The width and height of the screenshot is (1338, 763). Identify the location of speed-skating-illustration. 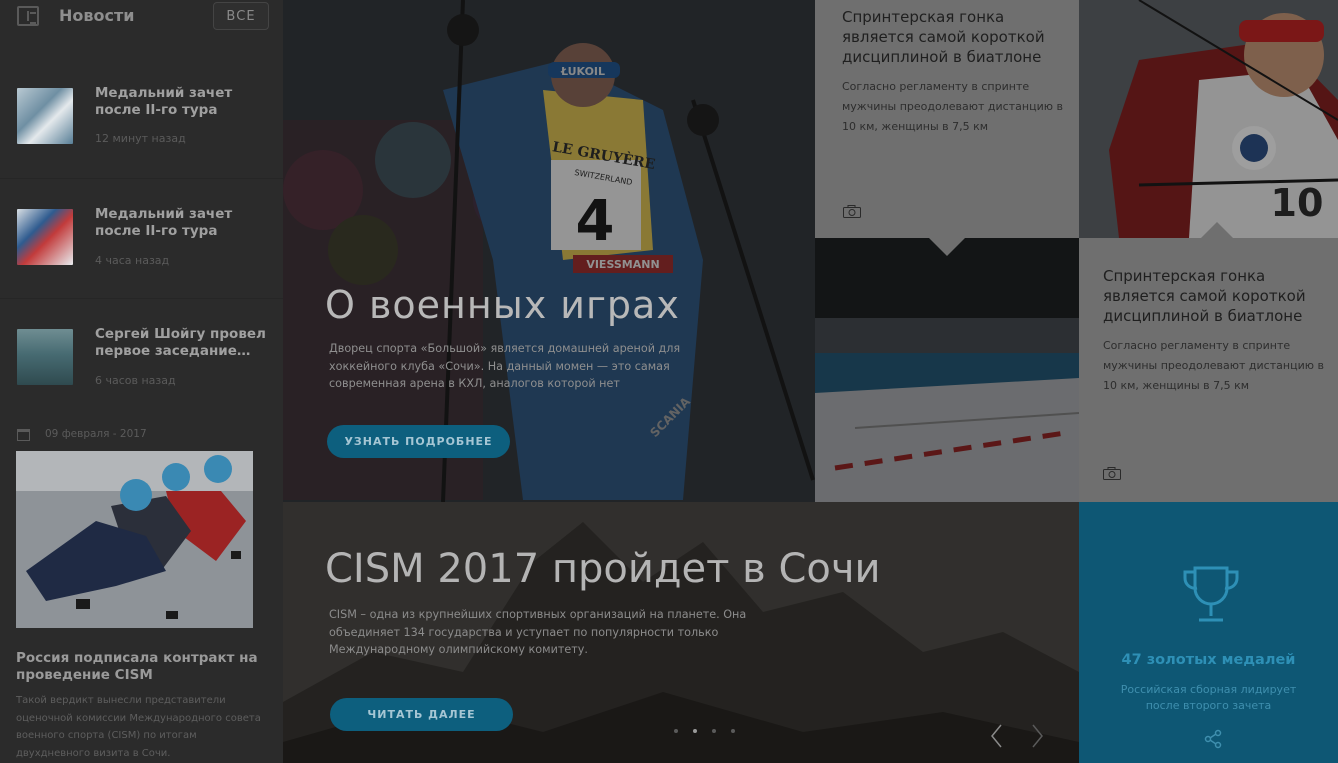
(134, 539).